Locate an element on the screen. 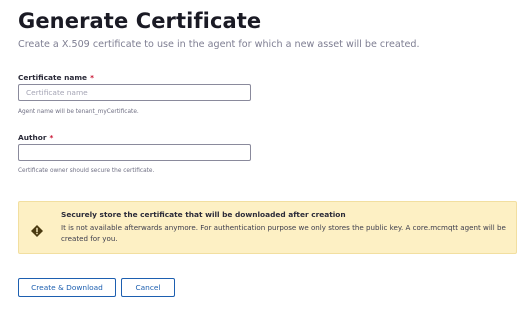  page-title: Generate Certificate is located at coordinates (140, 21).